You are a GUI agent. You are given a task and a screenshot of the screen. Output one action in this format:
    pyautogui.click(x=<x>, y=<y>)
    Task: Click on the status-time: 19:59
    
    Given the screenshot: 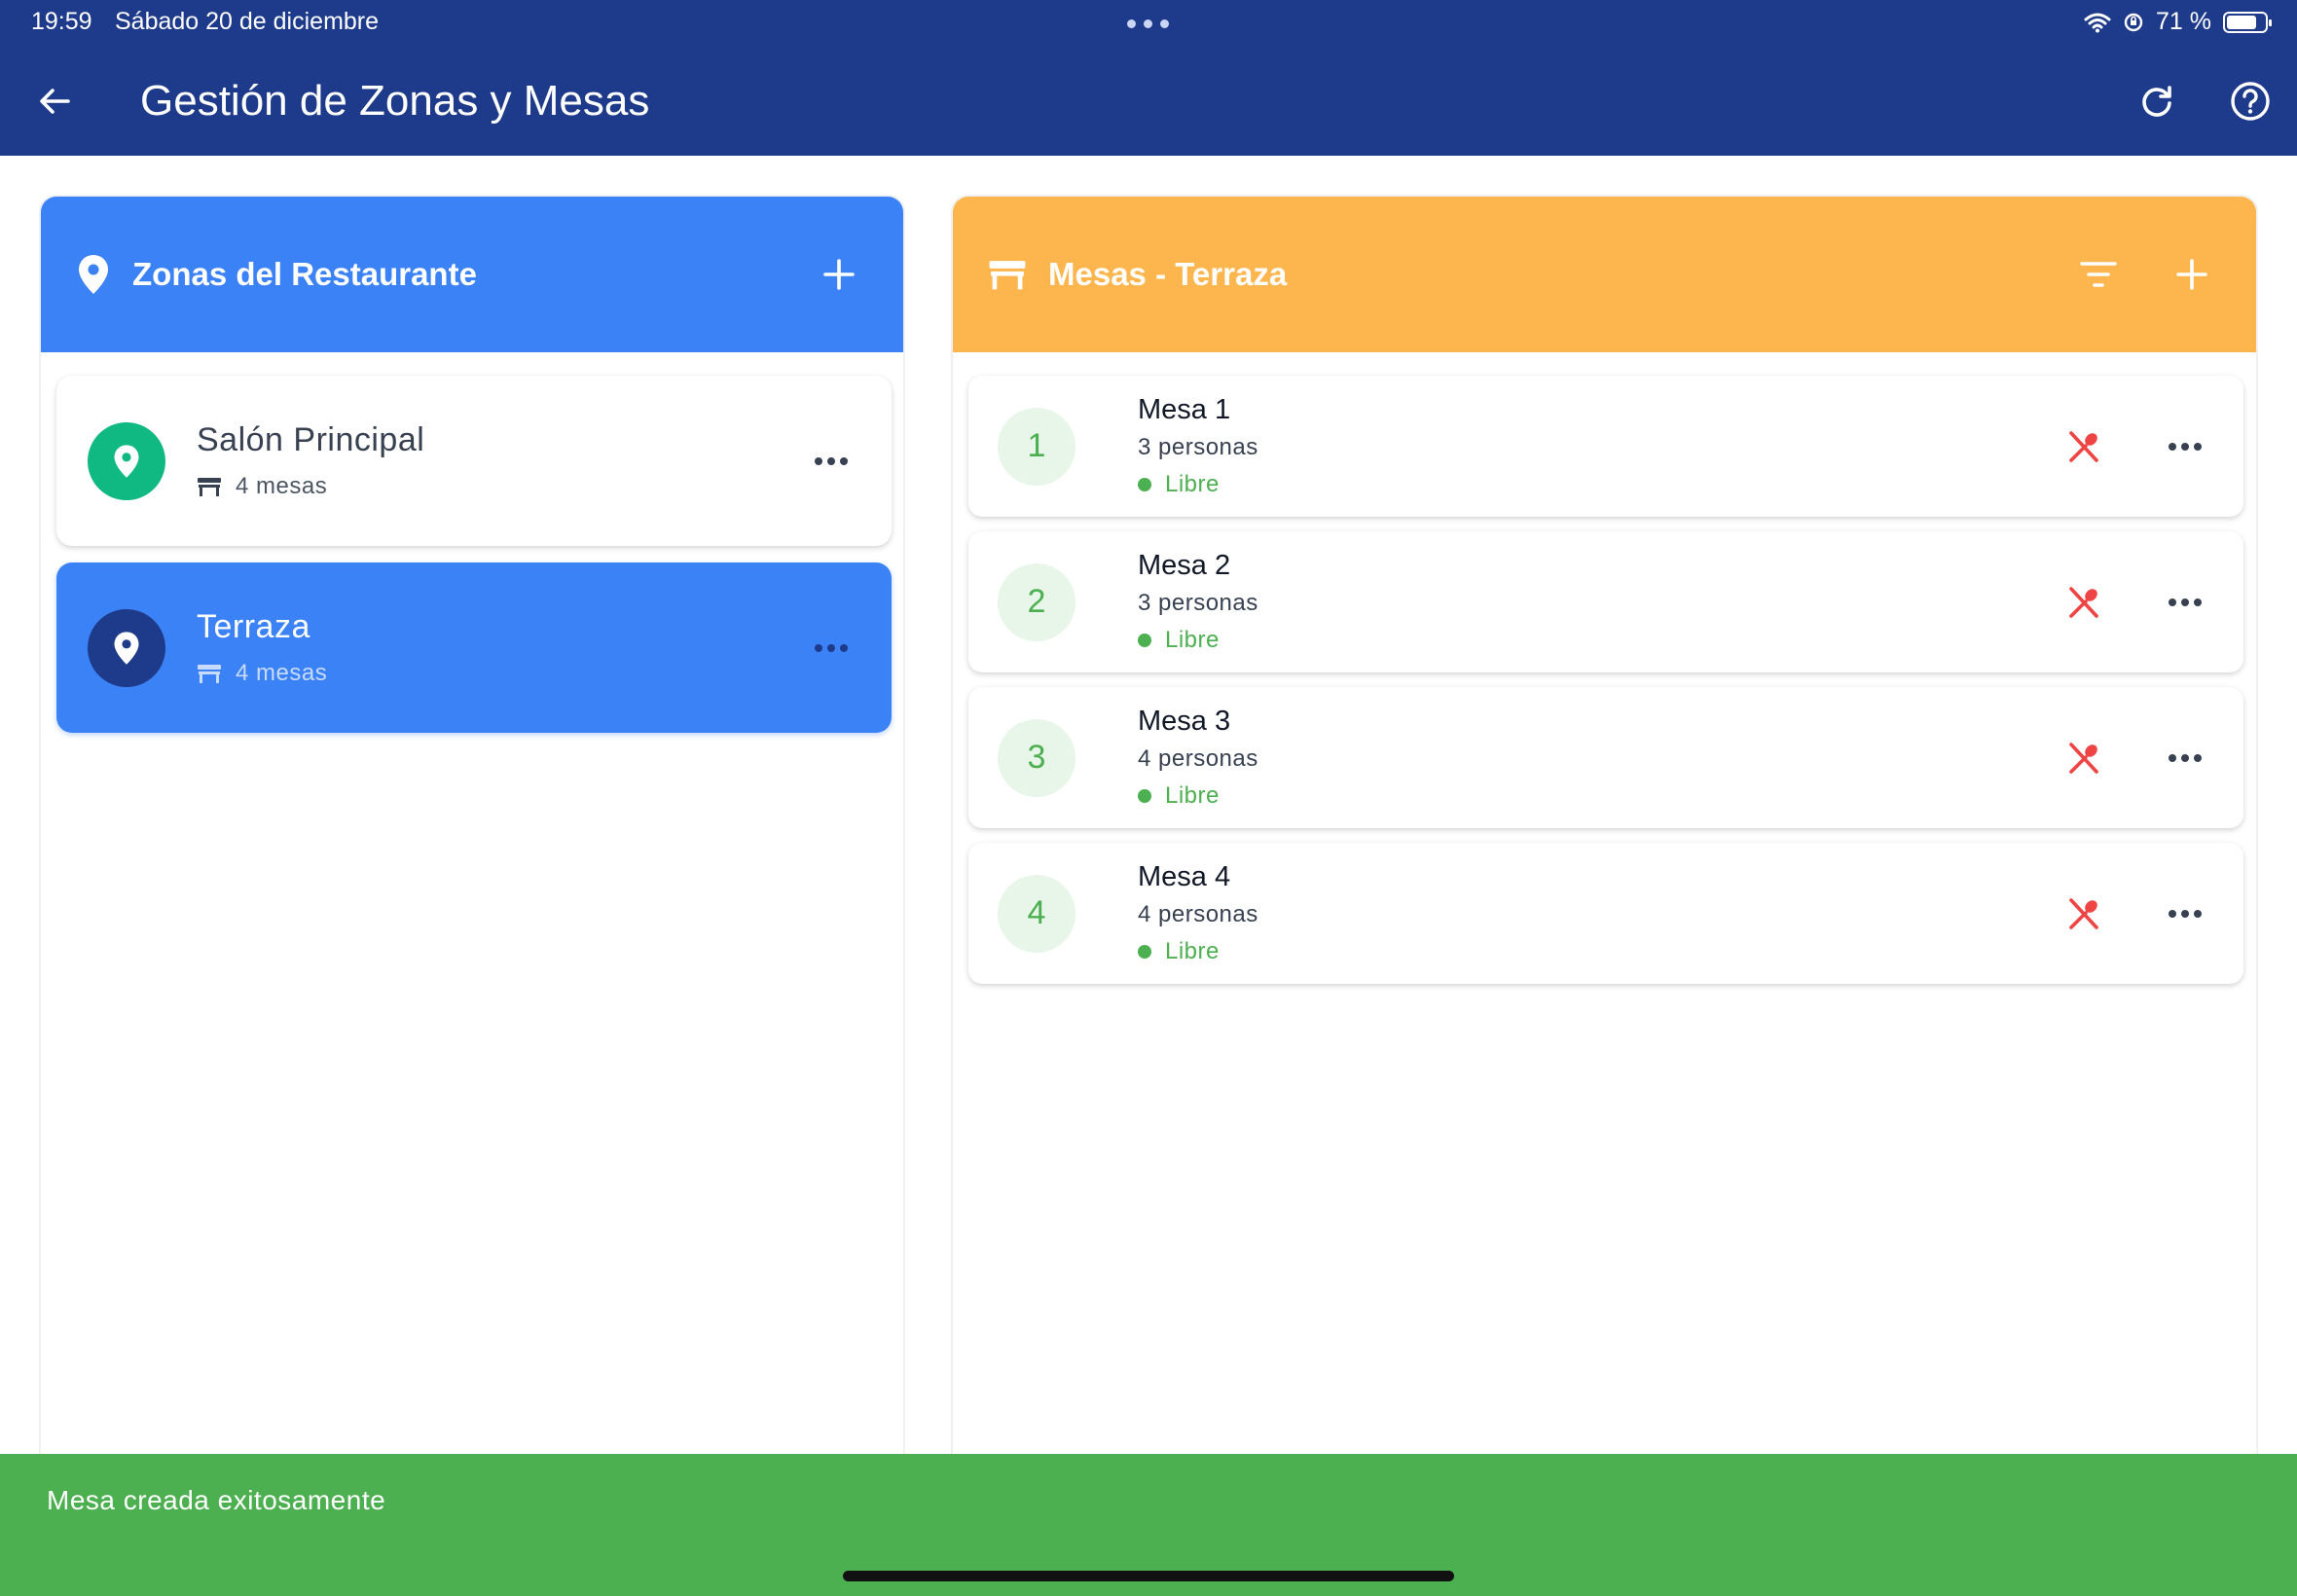 What is the action you would take?
    pyautogui.click(x=61, y=21)
    